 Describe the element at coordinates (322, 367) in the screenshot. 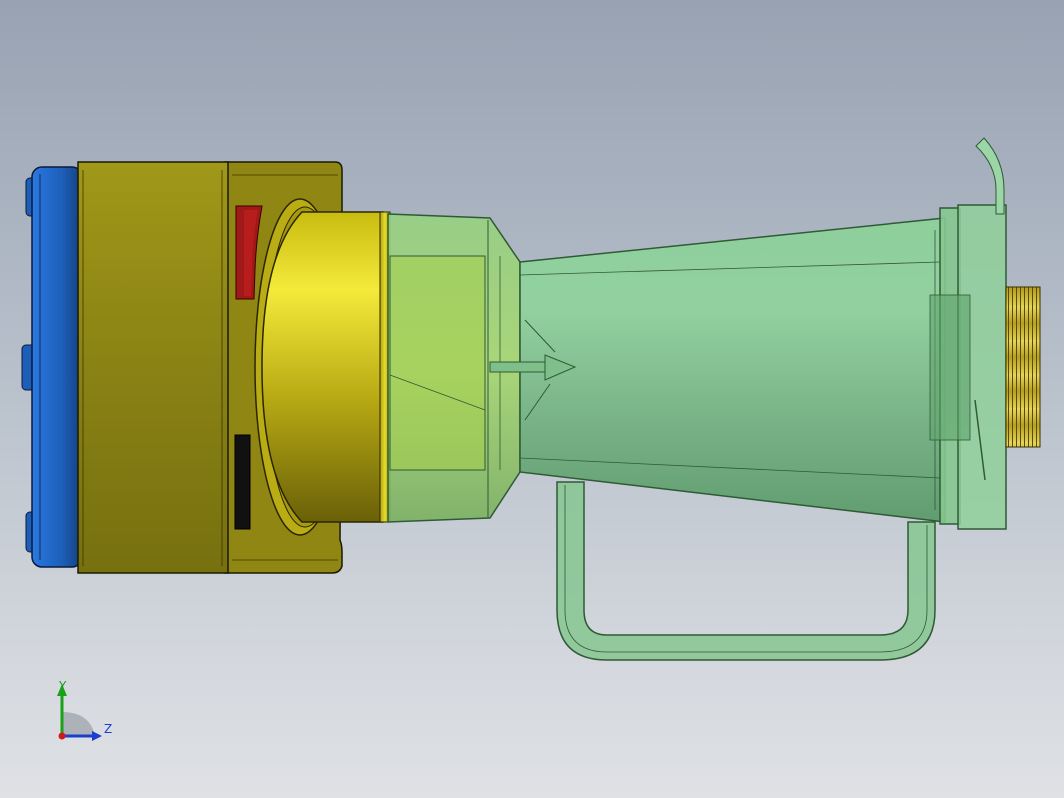

I see `collar-part` at that location.